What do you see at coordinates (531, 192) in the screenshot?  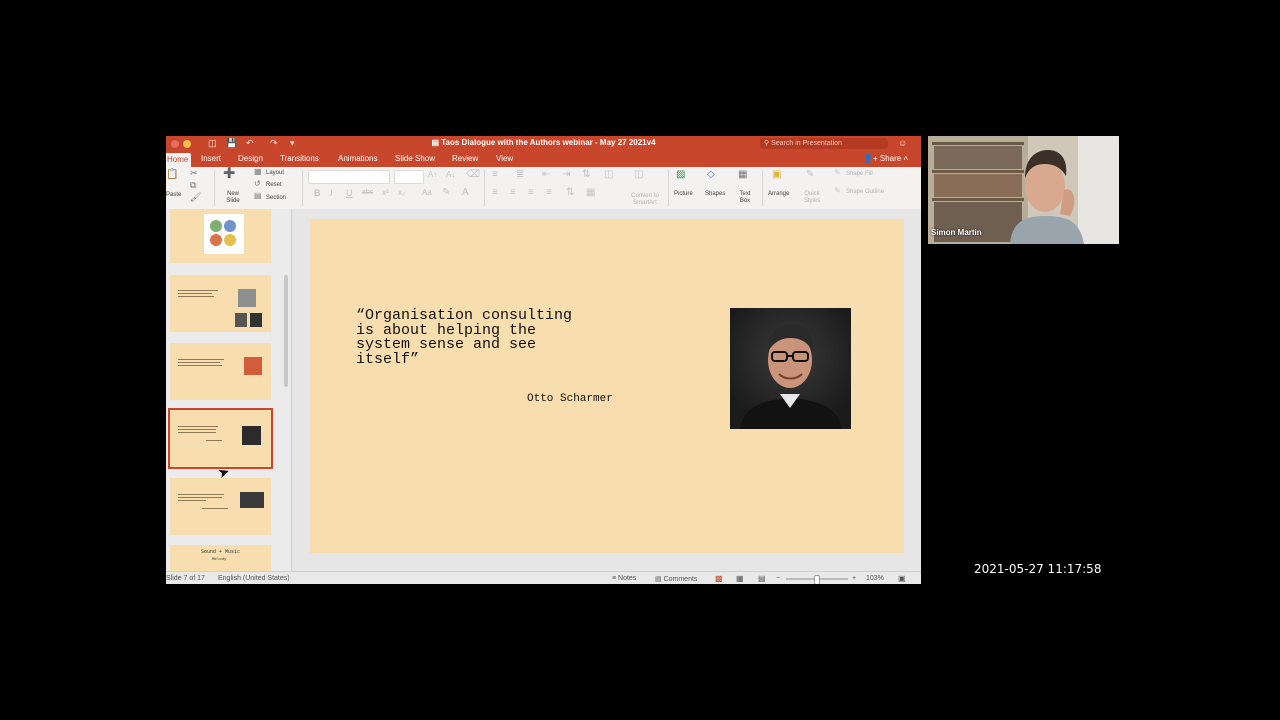 I see `align-right-icon: ≡` at bounding box center [531, 192].